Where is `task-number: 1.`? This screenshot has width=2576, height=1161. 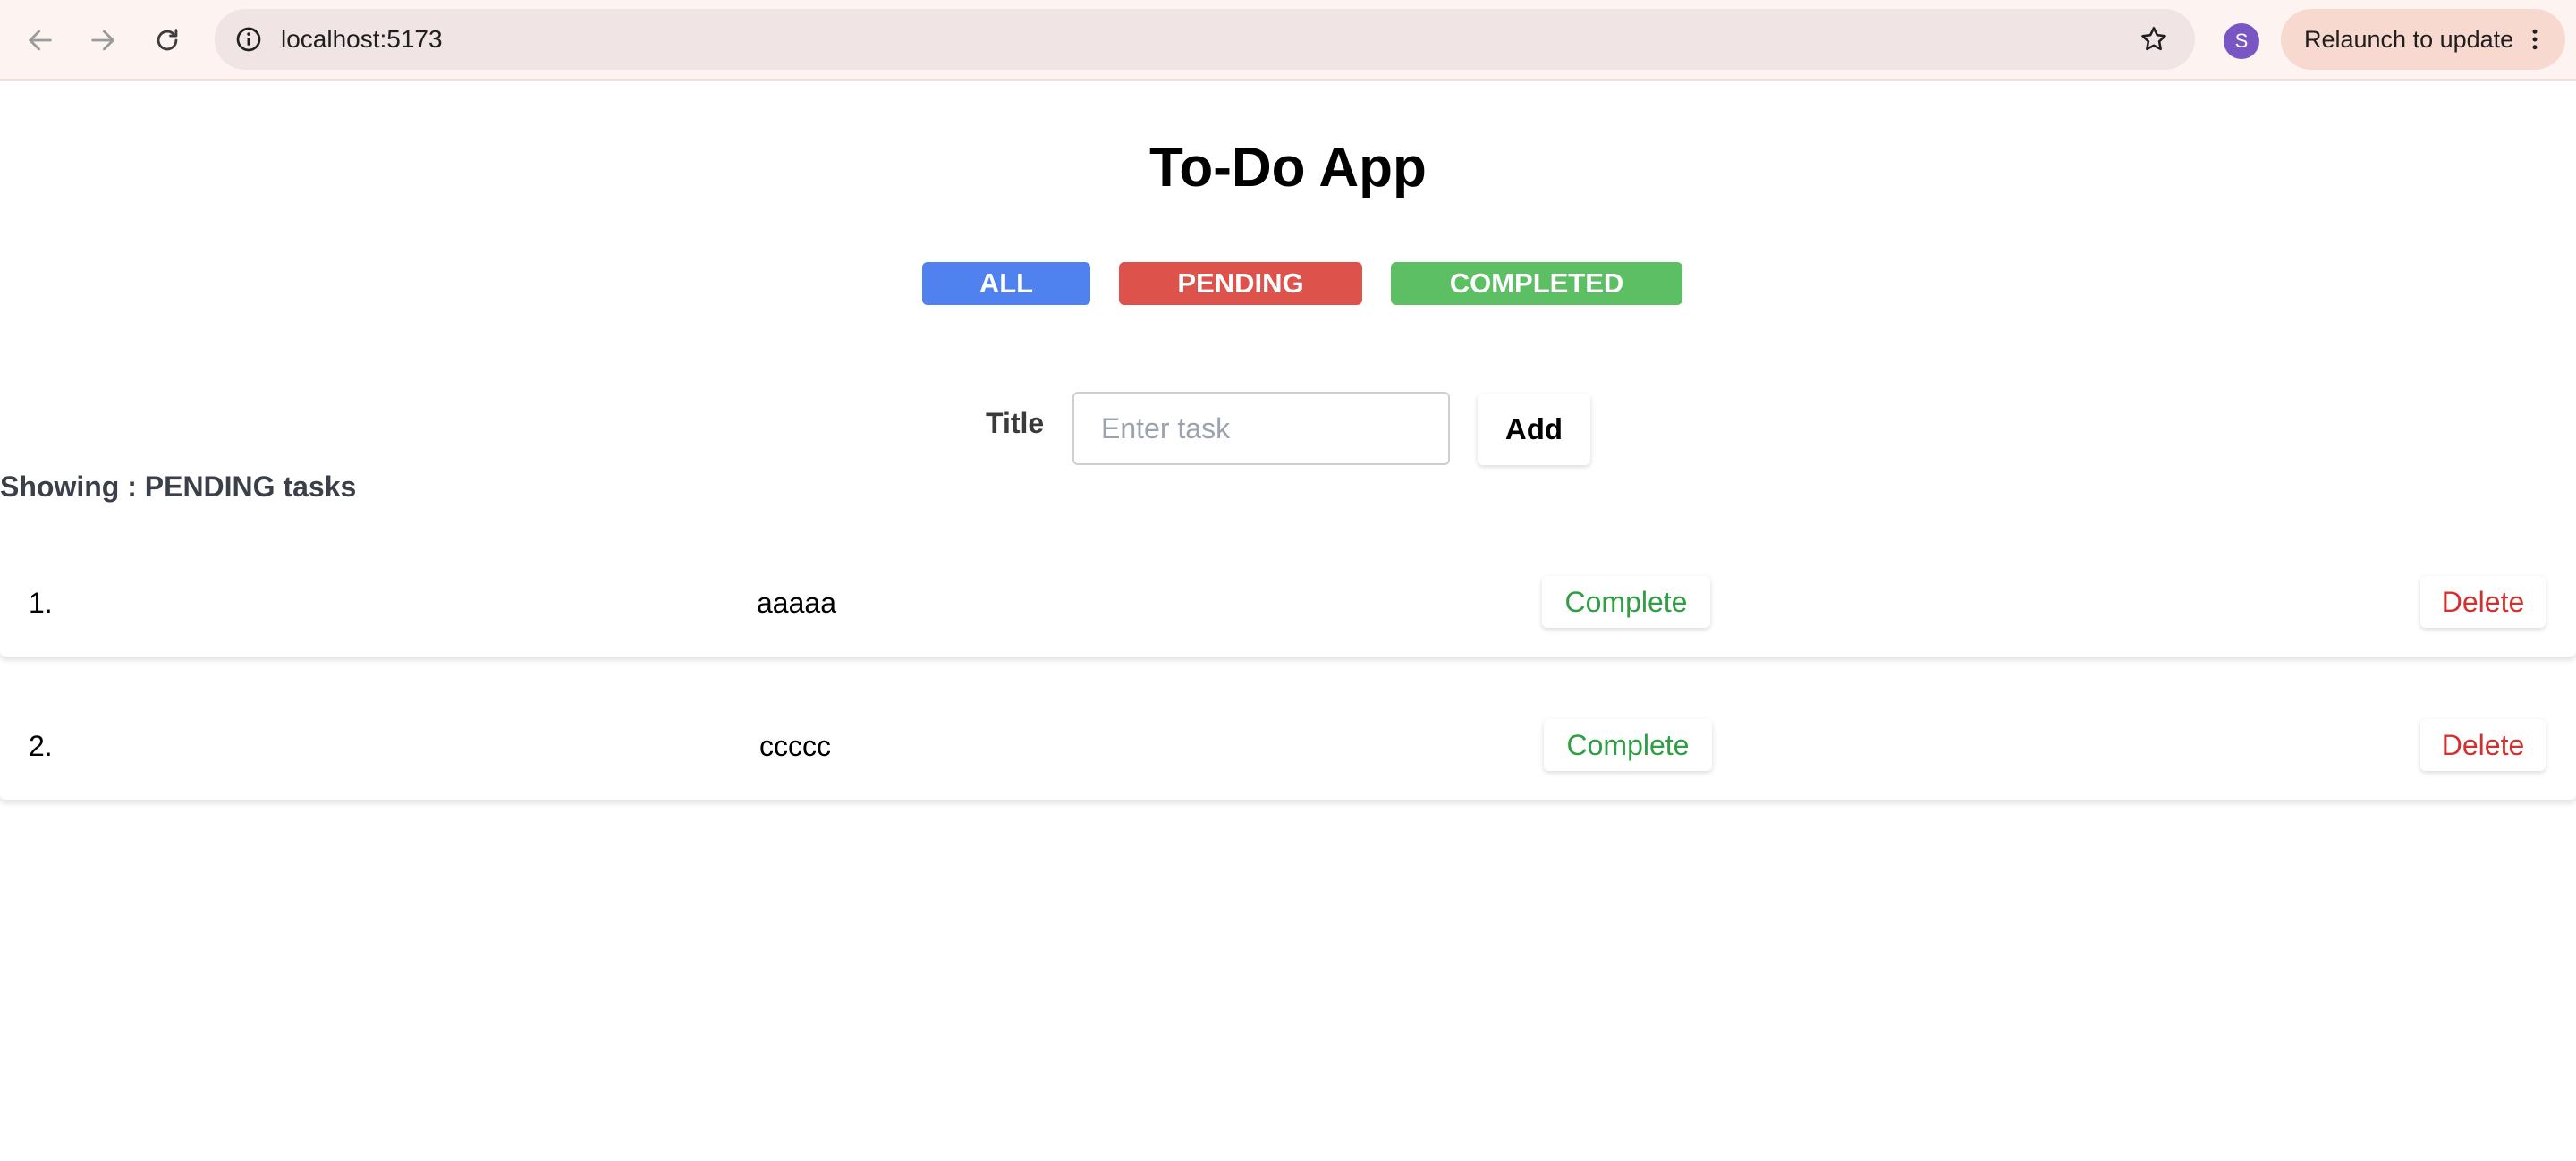
task-number: 1. is located at coordinates (41, 603).